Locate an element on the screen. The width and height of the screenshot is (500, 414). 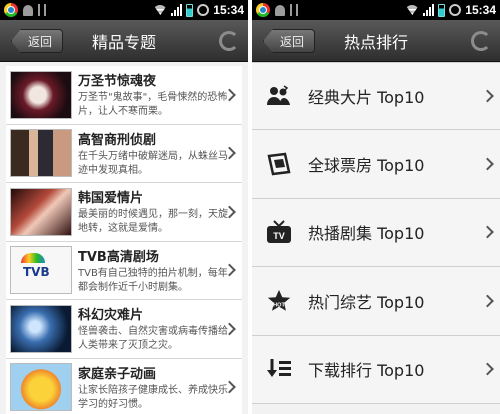
ranking-label: 下载排行 Top10 is located at coordinates (366, 371).